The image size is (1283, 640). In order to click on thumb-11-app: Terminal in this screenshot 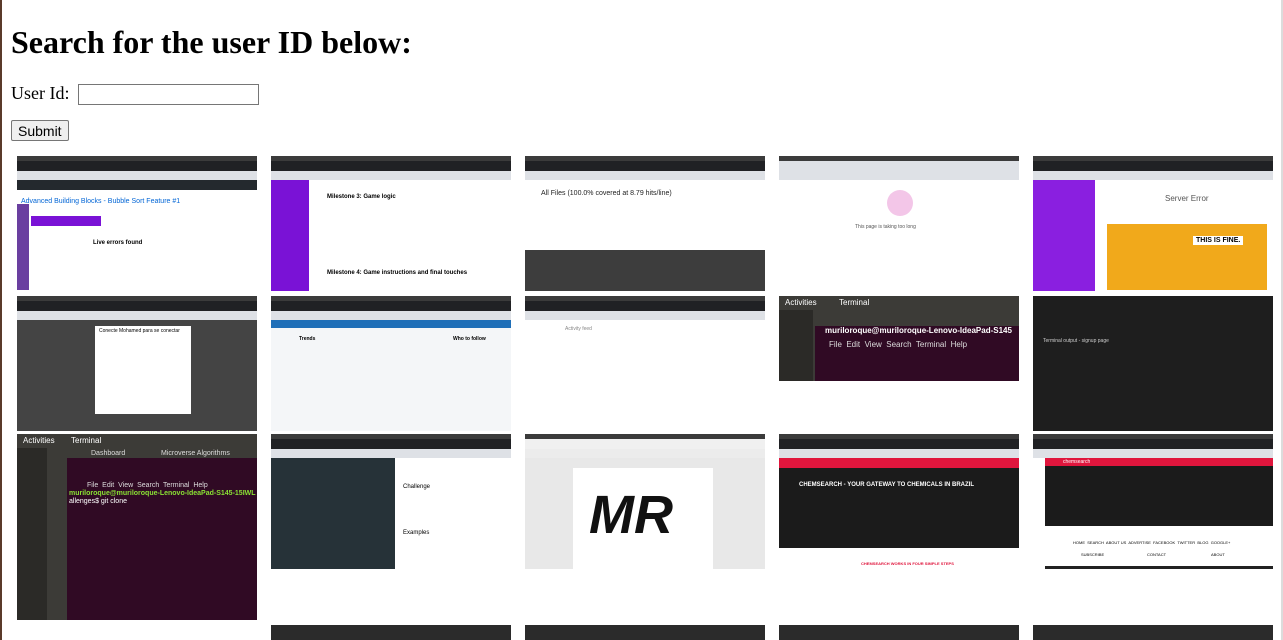, I will do `click(86, 440)`.